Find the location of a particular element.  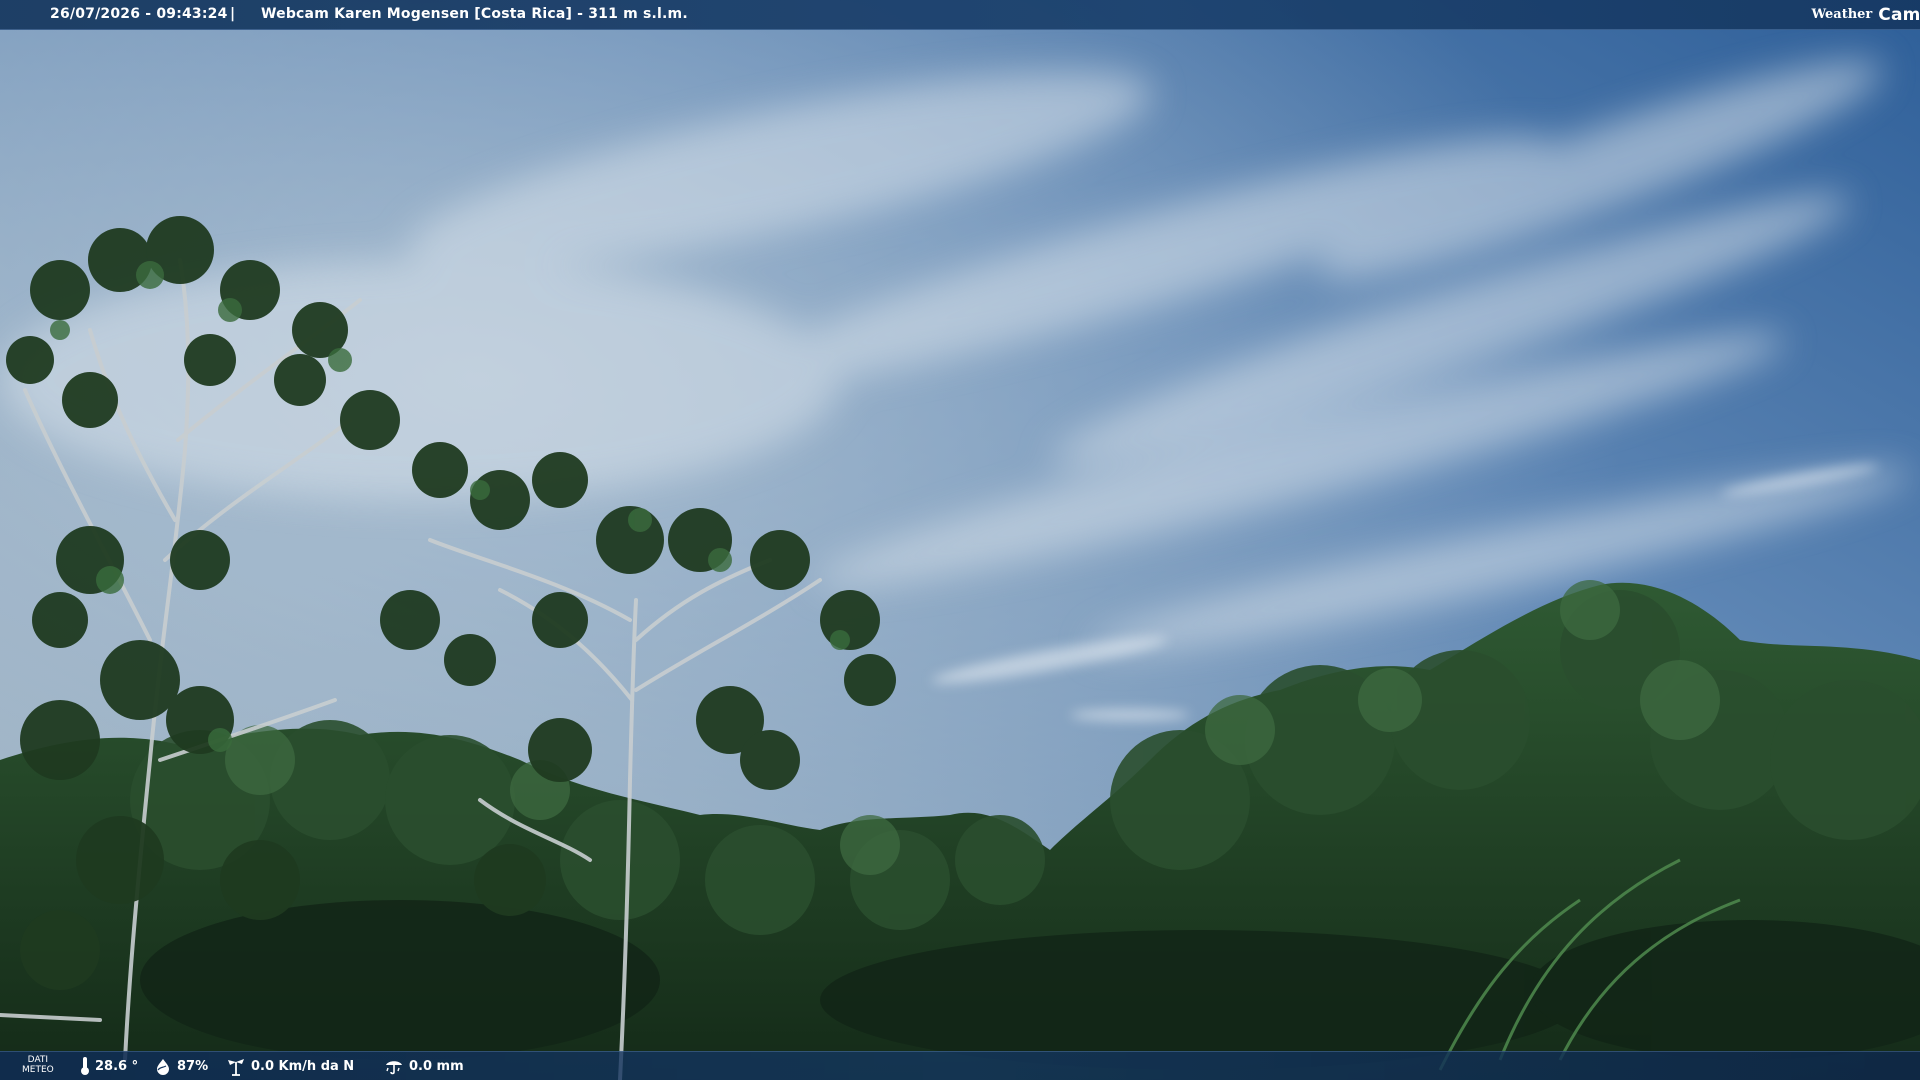

weather-label-line2: METEO is located at coordinates (38, 1070).